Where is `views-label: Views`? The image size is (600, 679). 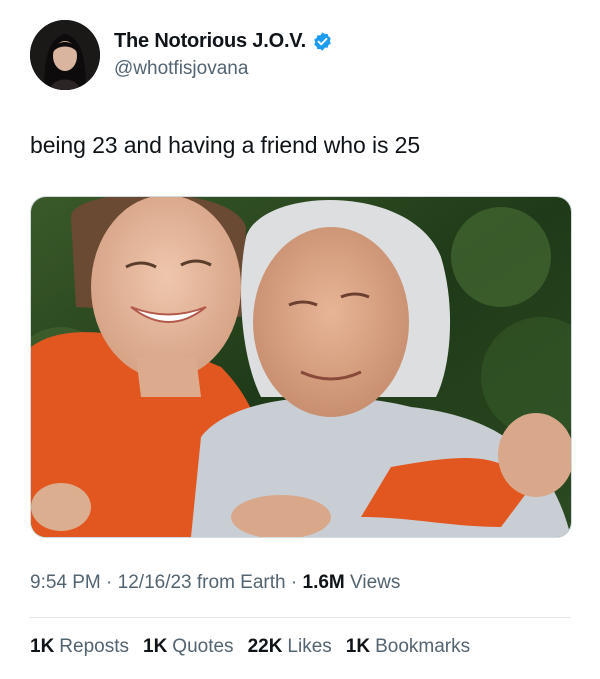
views-label: Views is located at coordinates (372, 582).